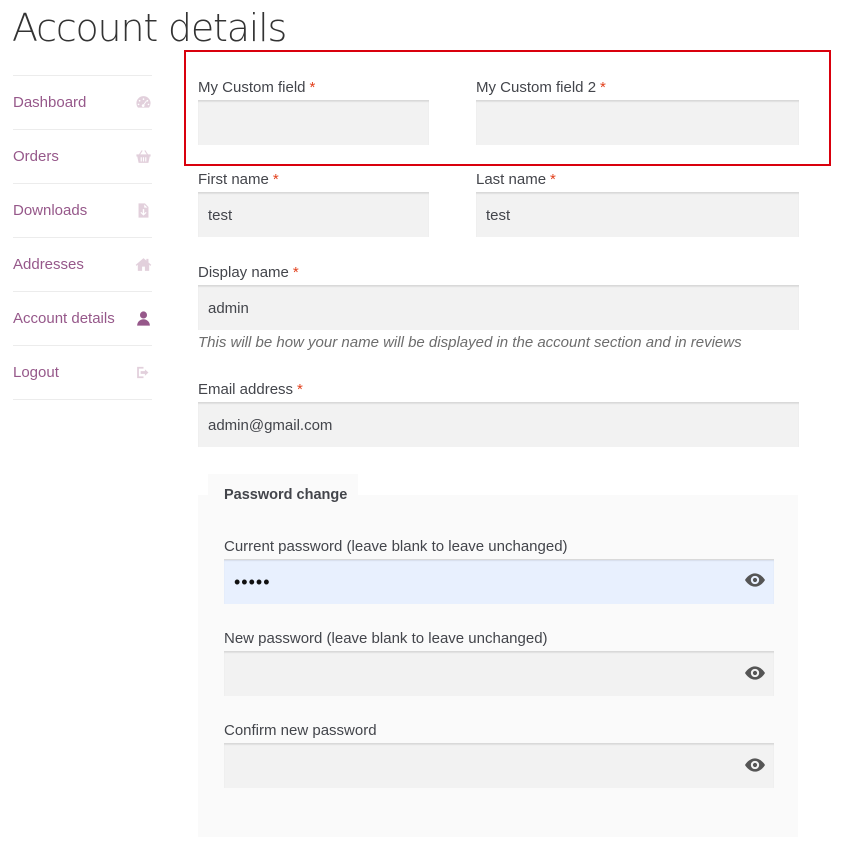  I want to click on email-input, so click(498, 424).